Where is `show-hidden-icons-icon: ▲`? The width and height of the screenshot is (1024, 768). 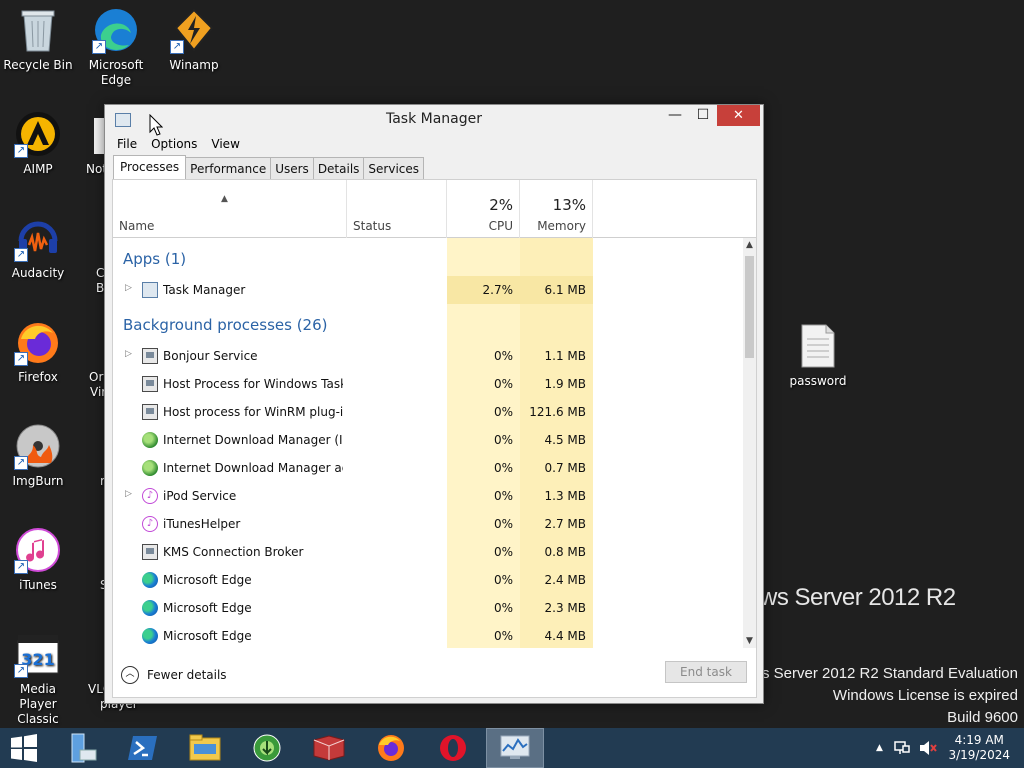 show-hidden-icons-icon: ▲ is located at coordinates (879, 748).